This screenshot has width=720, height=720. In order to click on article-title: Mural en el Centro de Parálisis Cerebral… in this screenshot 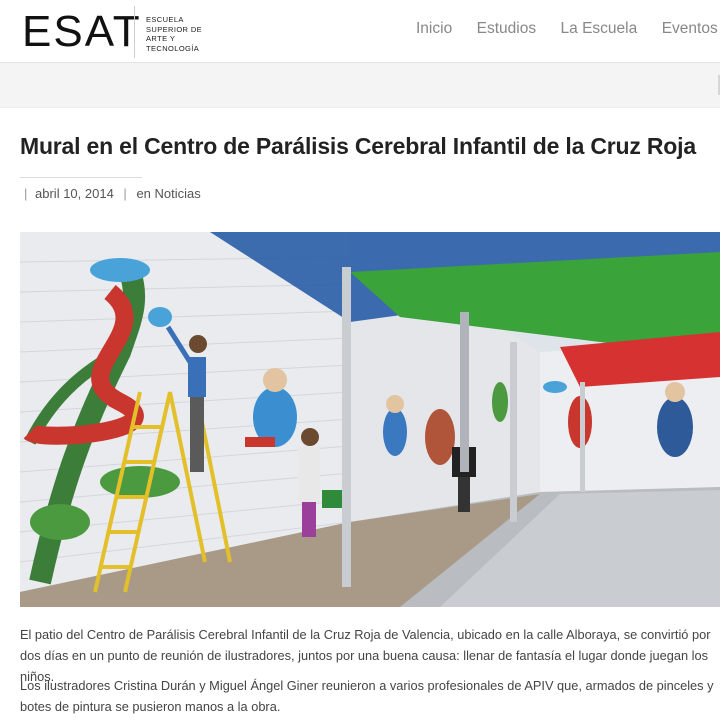, I will do `click(358, 146)`.